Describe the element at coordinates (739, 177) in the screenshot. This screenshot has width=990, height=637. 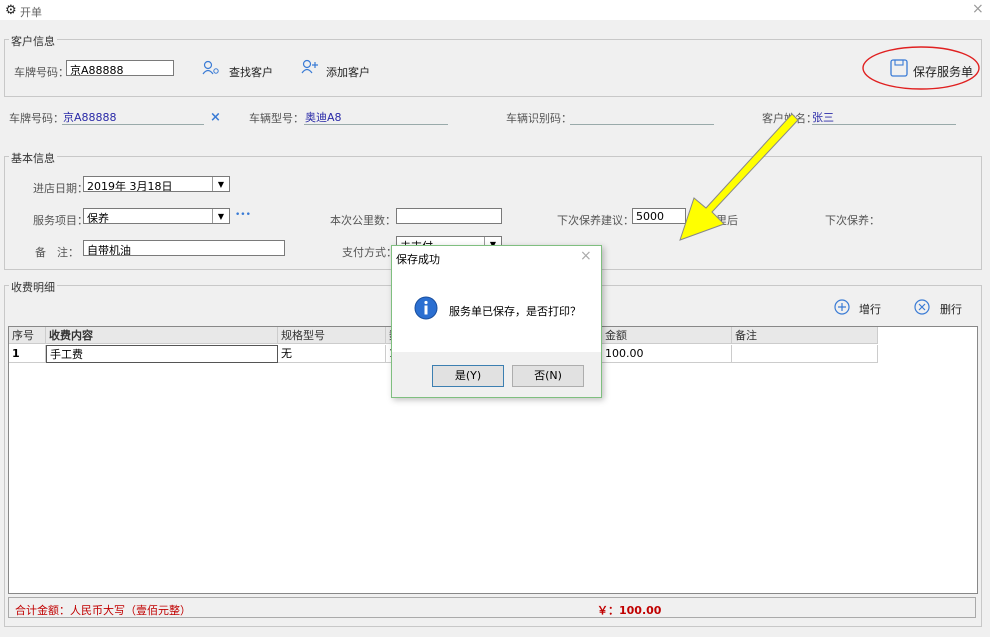
I see `annotation-arrow` at that location.